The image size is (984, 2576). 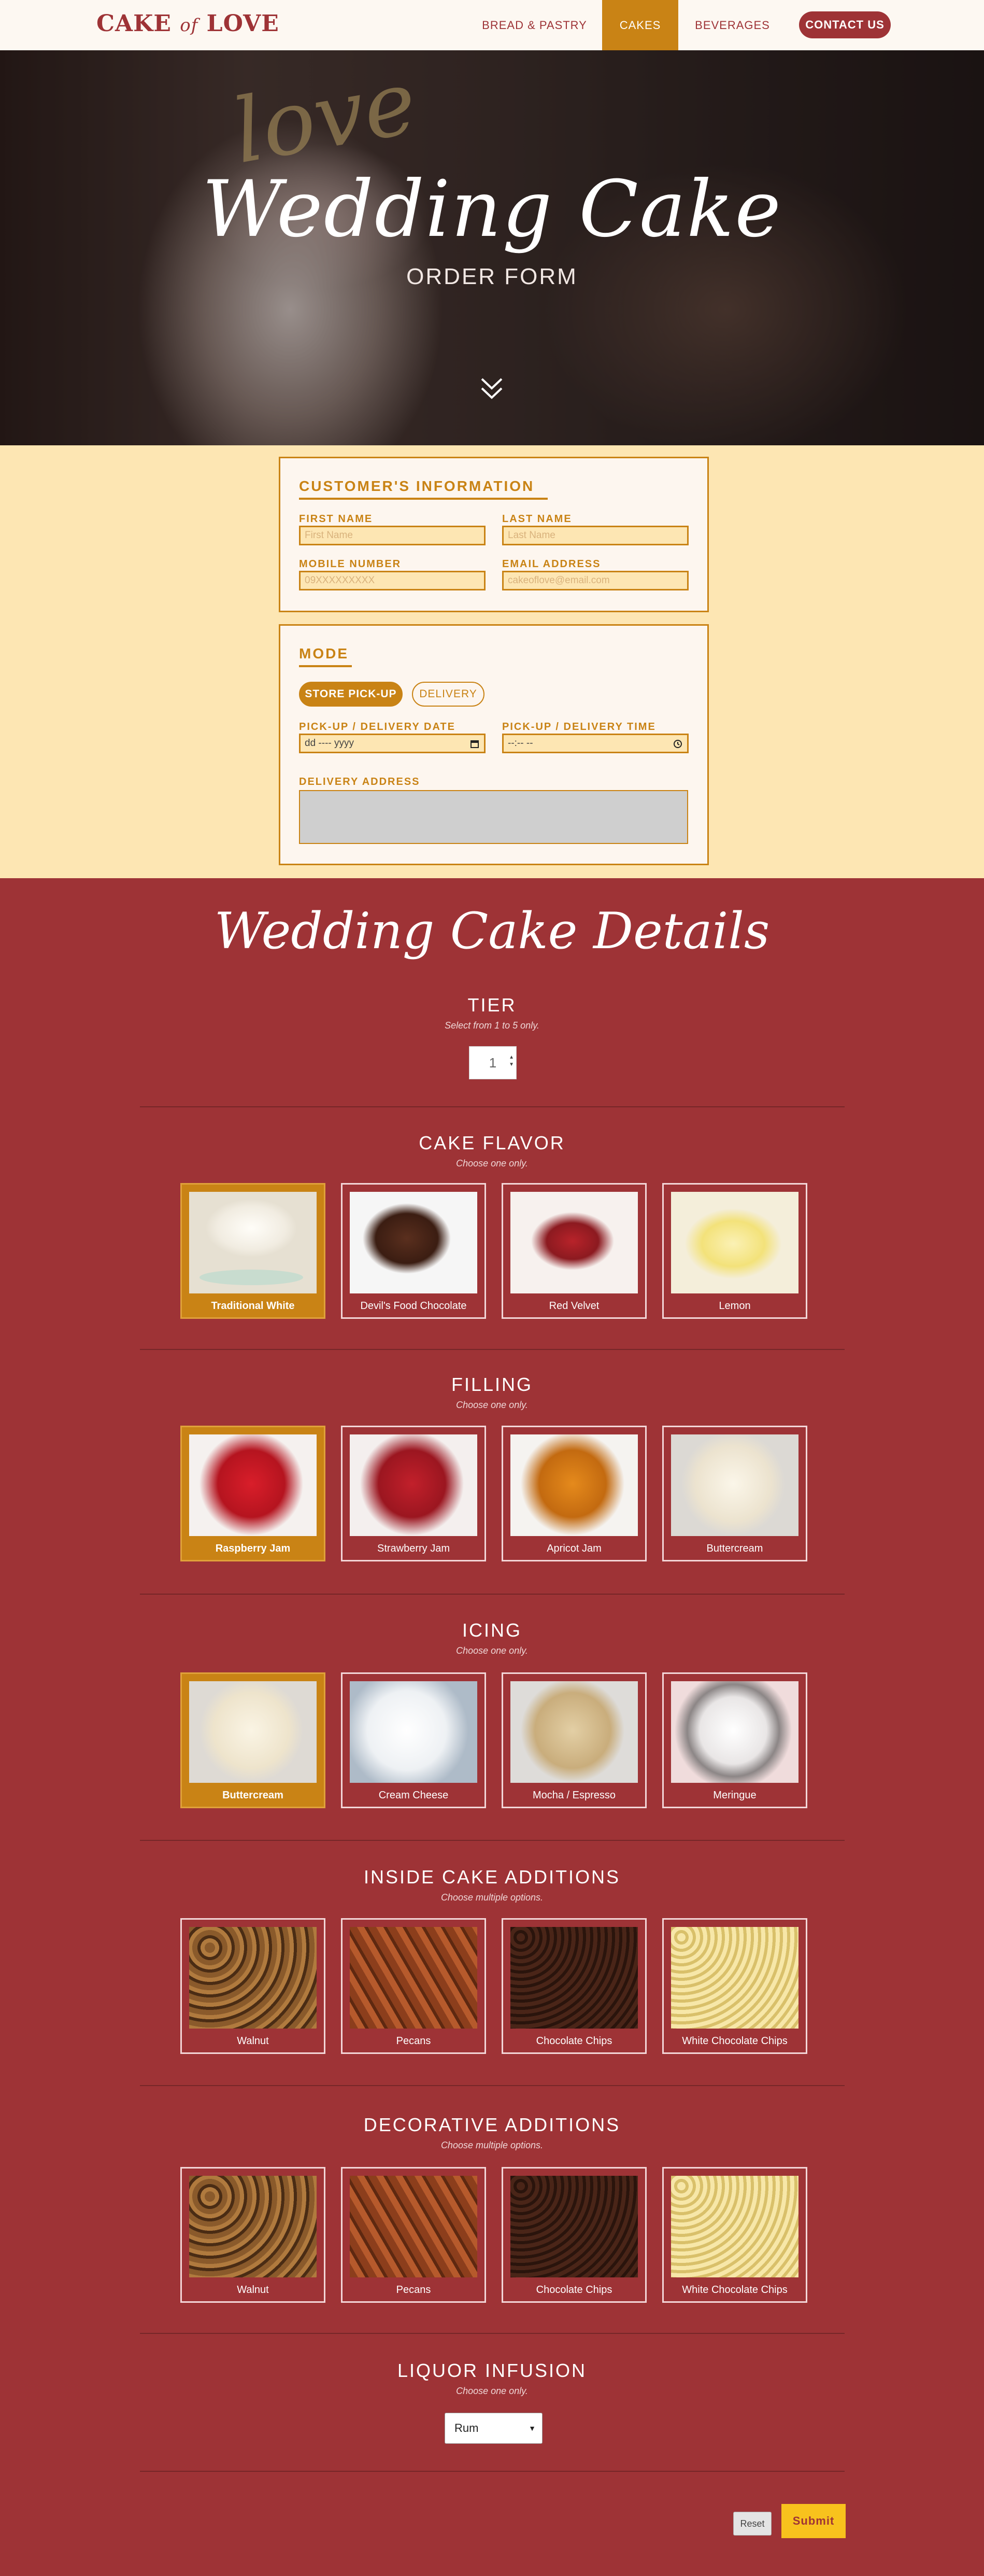 What do you see at coordinates (492, 2391) in the screenshot?
I see `liquor-subtext: Choose one only.` at bounding box center [492, 2391].